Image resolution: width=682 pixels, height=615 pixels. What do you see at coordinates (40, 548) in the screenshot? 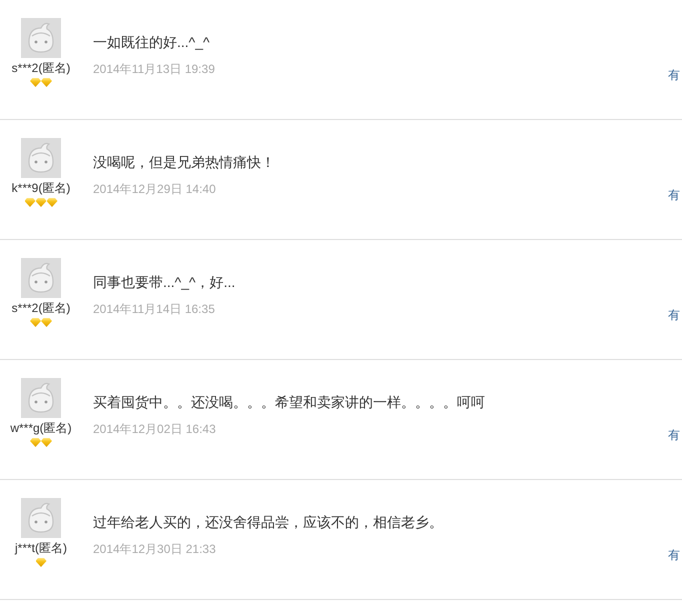
I see `username: j***t(匿名)` at bounding box center [40, 548].